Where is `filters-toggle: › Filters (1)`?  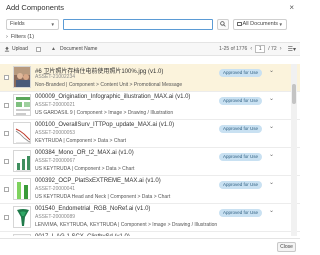 filters-toggle: › Filters (1) is located at coordinates (150, 37).